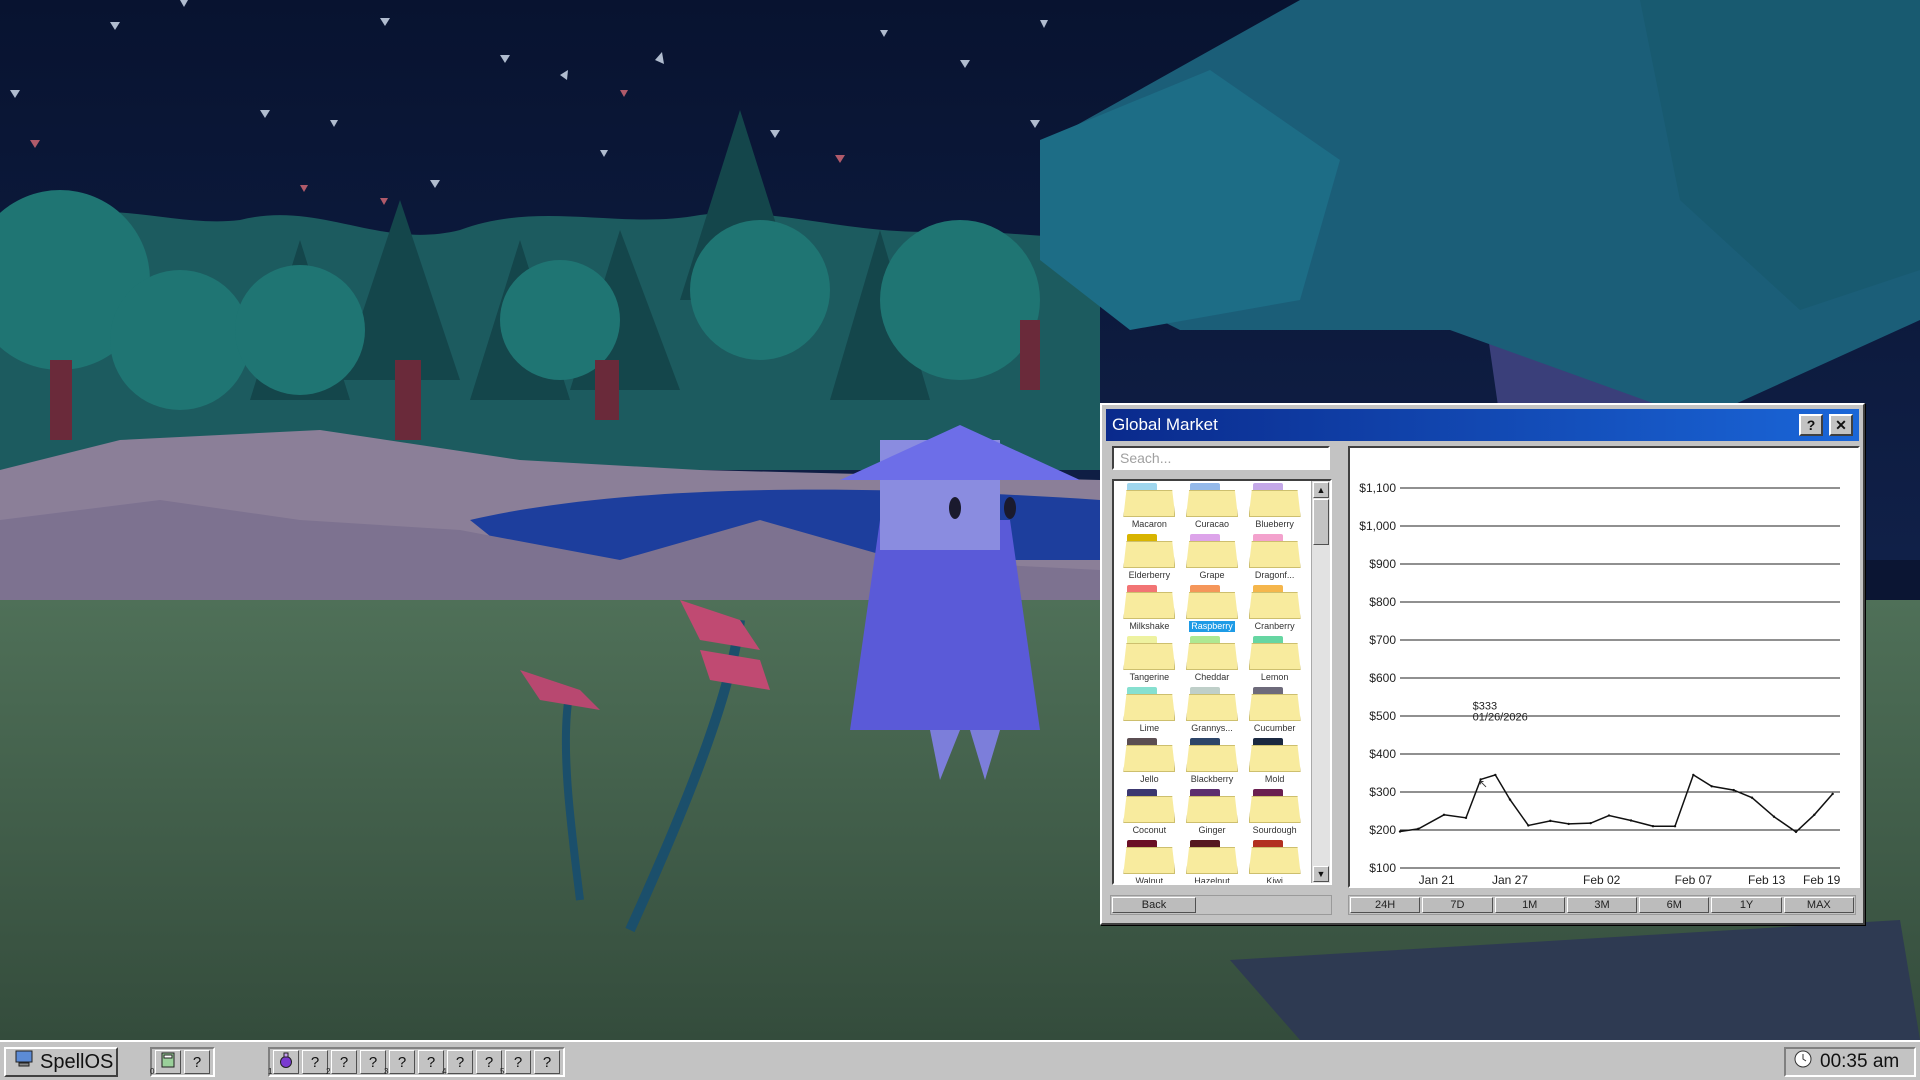 This screenshot has height=1080, width=1920. What do you see at coordinates (1457, 905) in the screenshot?
I see `range-button-7d: 7D` at bounding box center [1457, 905].